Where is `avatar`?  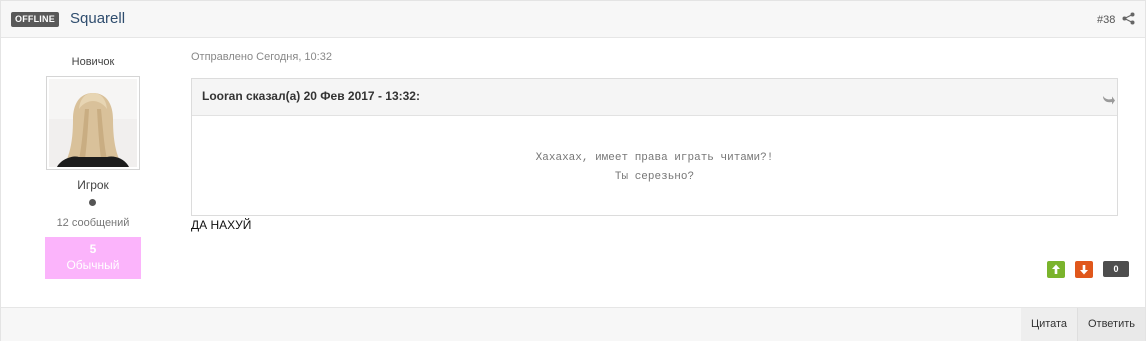 avatar is located at coordinates (93, 123).